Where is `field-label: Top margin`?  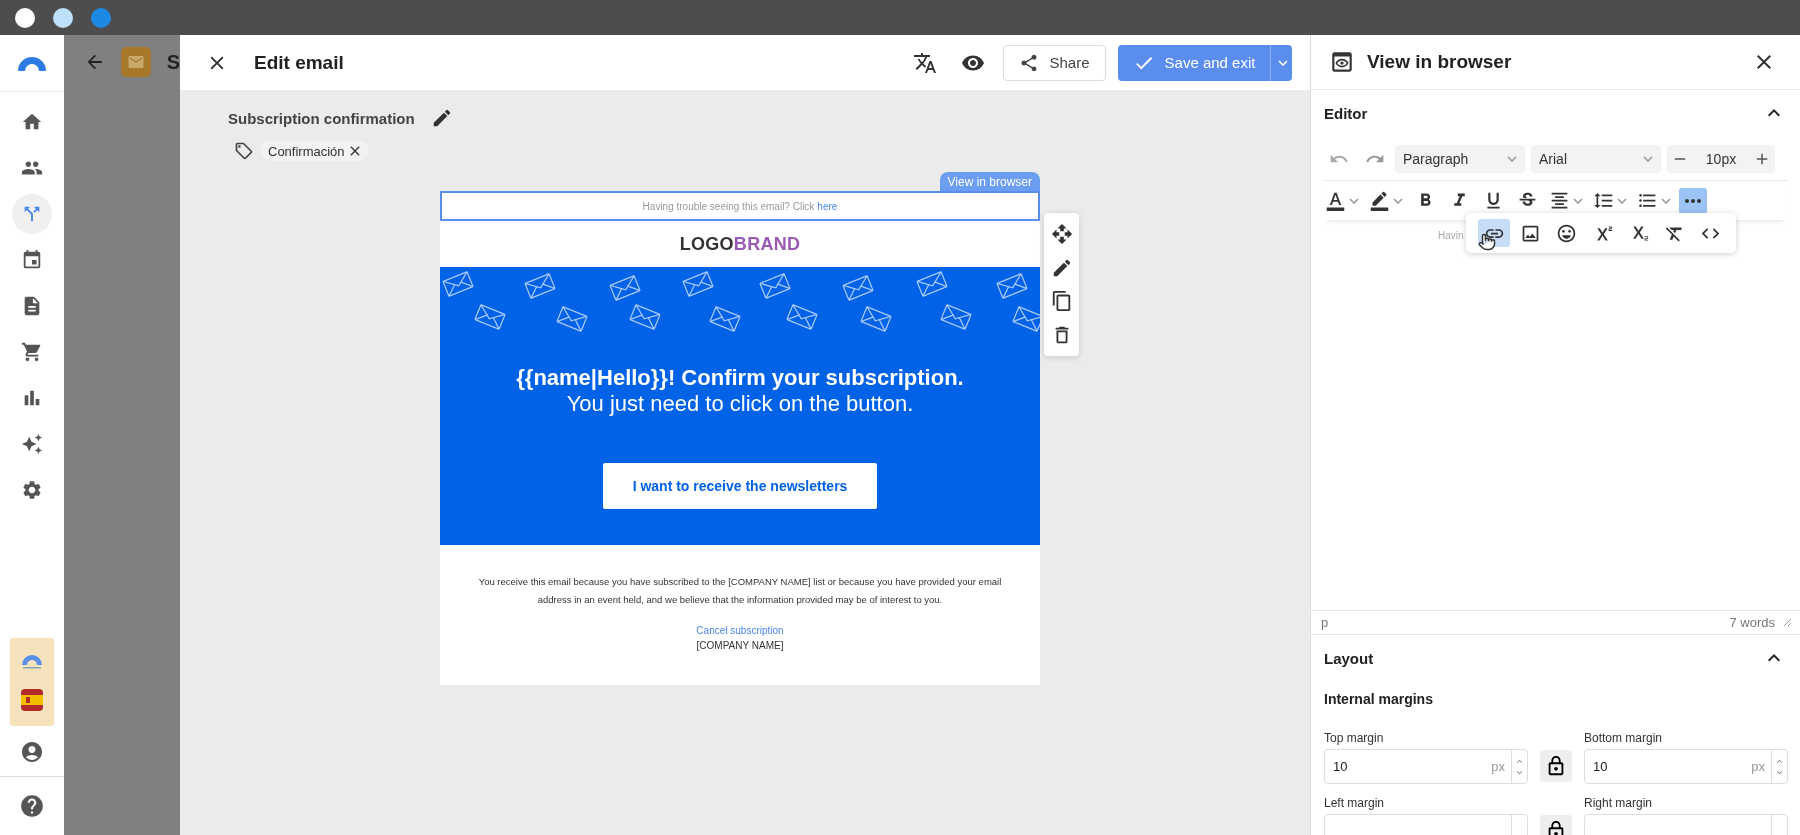 field-label: Top margin is located at coordinates (1354, 738).